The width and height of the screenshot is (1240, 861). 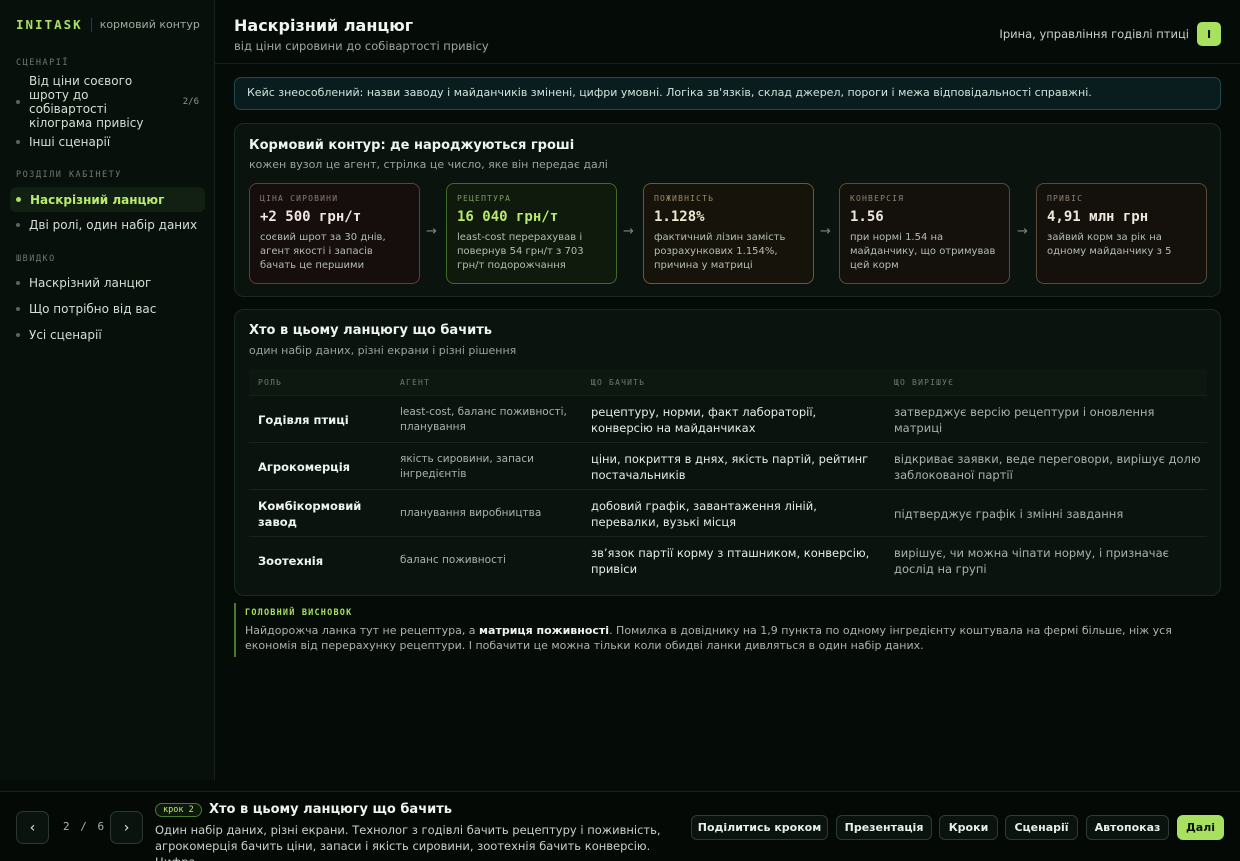 I want to click on sidebar-item-two-roles: Дві ролі, один набір даних, so click(x=107, y=225).